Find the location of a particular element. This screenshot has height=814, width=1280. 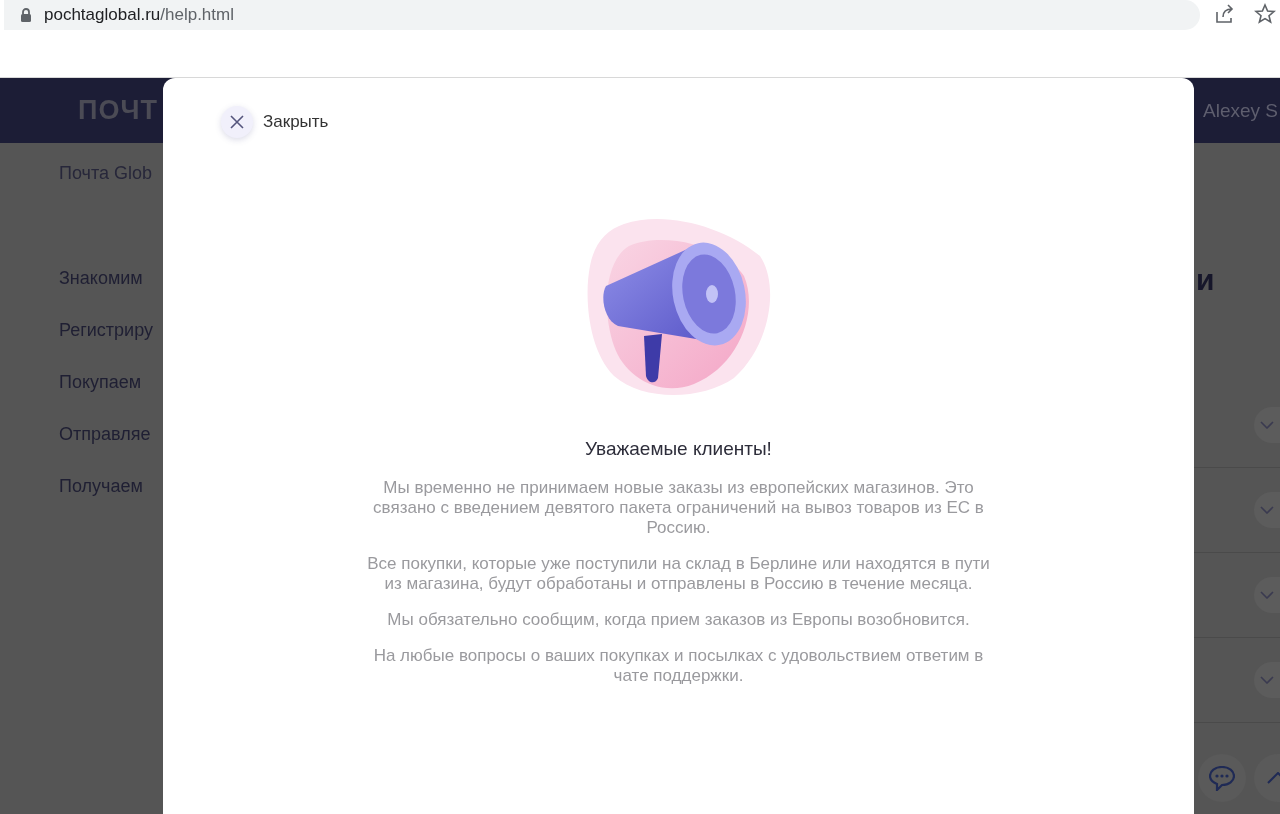

close-button is located at coordinates (237, 122).